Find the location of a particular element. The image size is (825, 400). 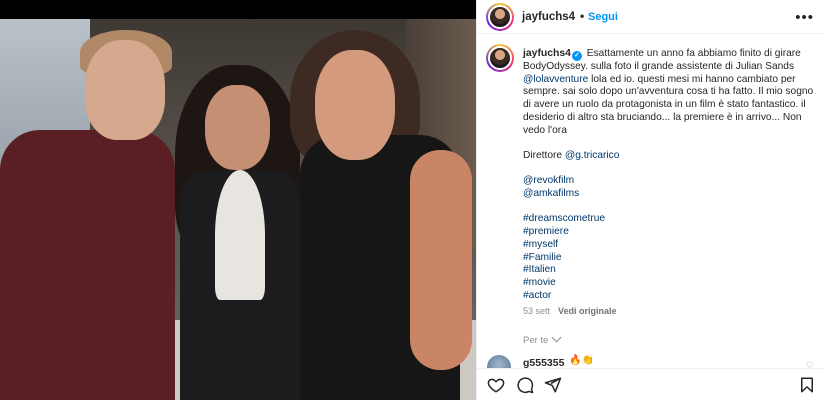

comment-emoji: 🔥👏 is located at coordinates (581, 360).